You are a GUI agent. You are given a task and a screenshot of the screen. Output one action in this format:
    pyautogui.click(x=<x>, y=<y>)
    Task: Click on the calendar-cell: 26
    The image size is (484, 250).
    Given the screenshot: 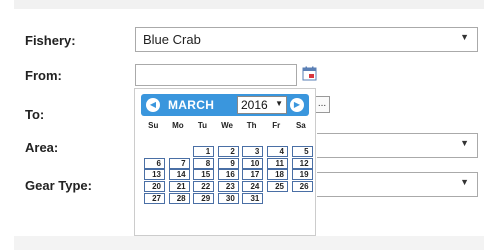 What is the action you would take?
    pyautogui.click(x=303, y=187)
    